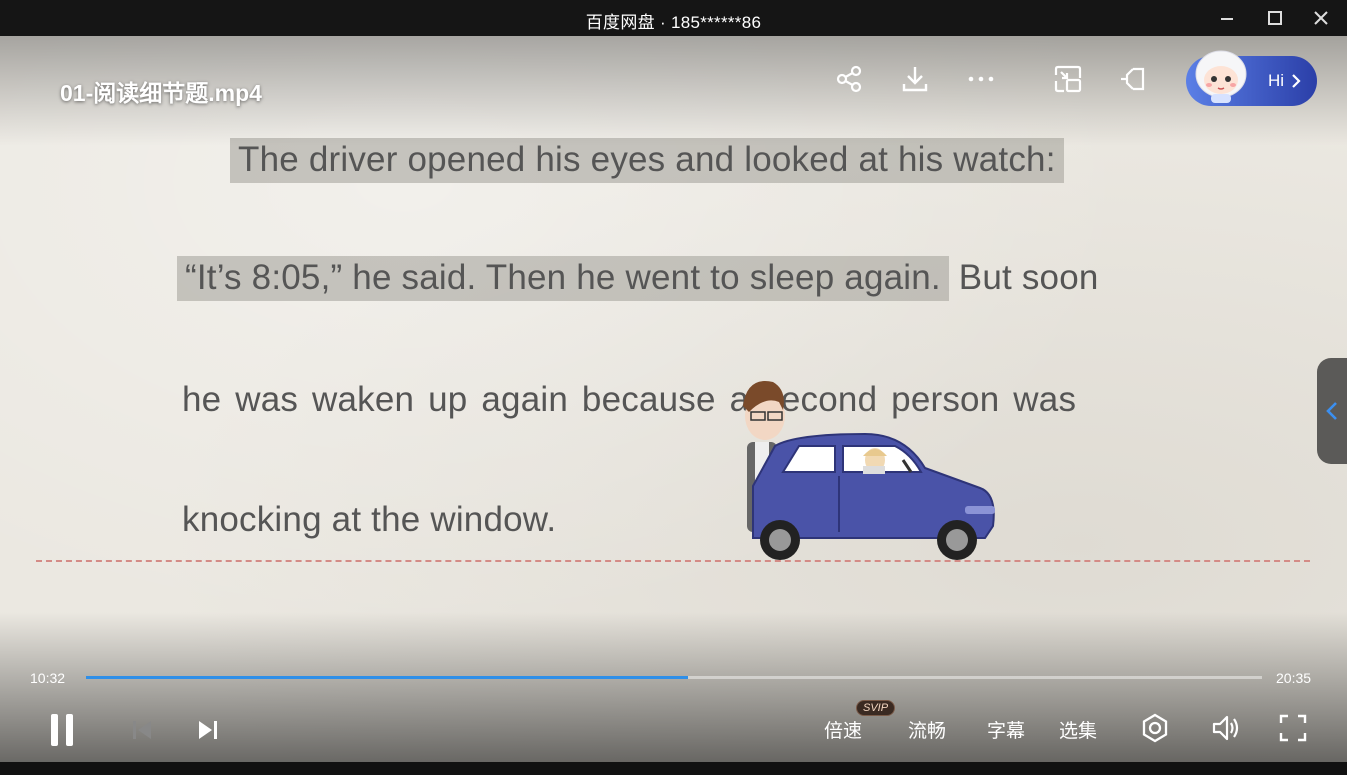  I want to click on close-button, so click(1321, 18).